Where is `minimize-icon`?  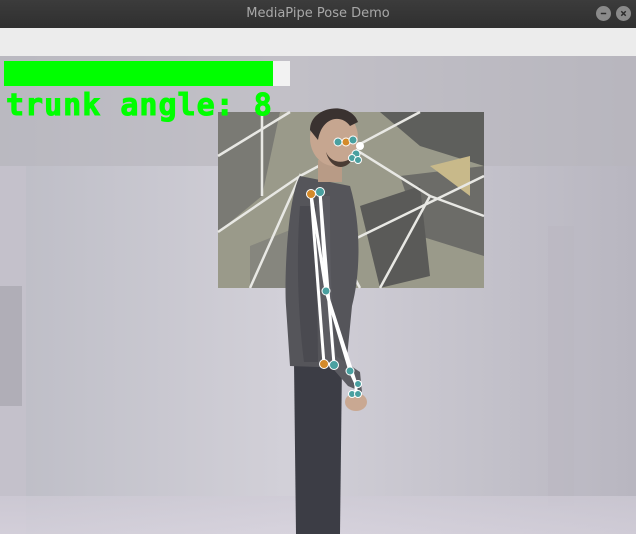
minimize-icon is located at coordinates (603, 13).